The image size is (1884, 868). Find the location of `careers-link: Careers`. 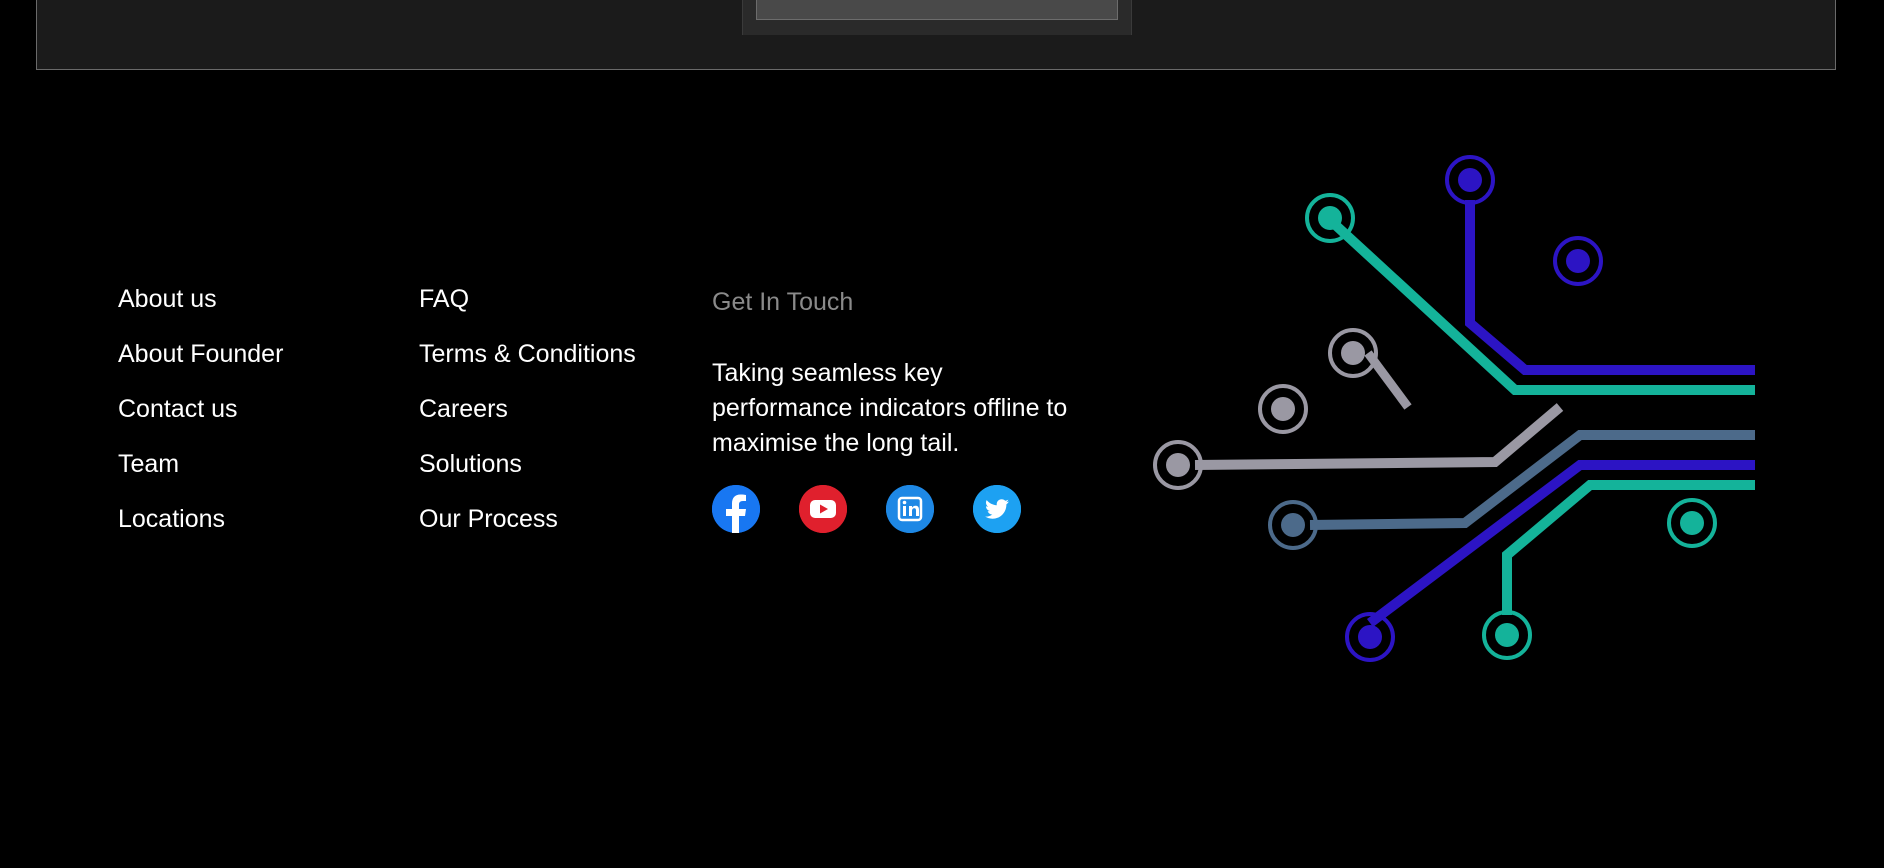

careers-link: Careers is located at coordinates (463, 409).